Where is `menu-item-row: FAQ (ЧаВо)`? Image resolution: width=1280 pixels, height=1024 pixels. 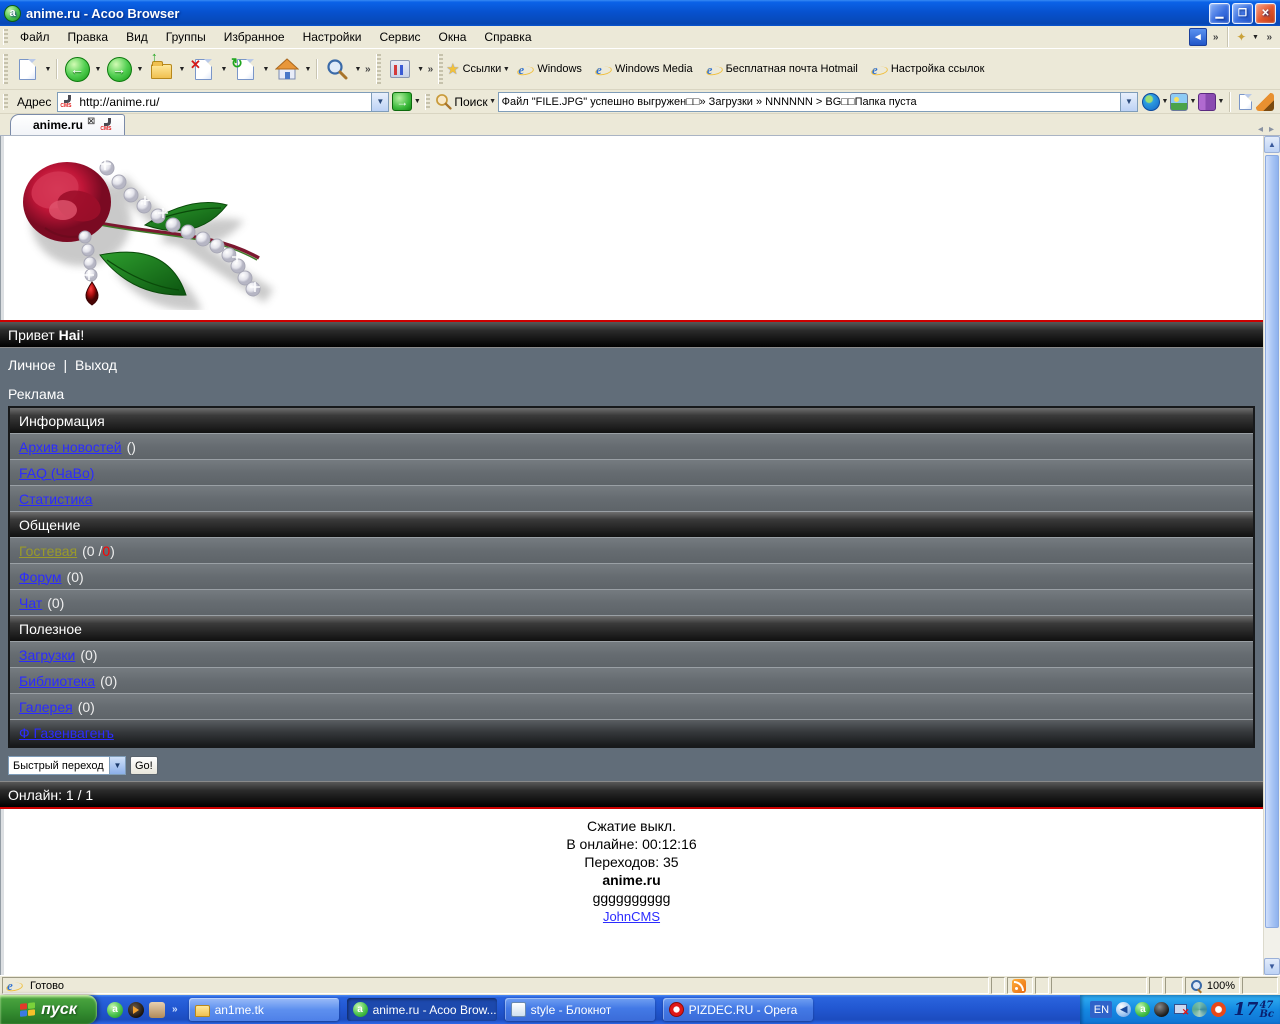 menu-item-row: FAQ (ЧаВо) is located at coordinates (631, 473).